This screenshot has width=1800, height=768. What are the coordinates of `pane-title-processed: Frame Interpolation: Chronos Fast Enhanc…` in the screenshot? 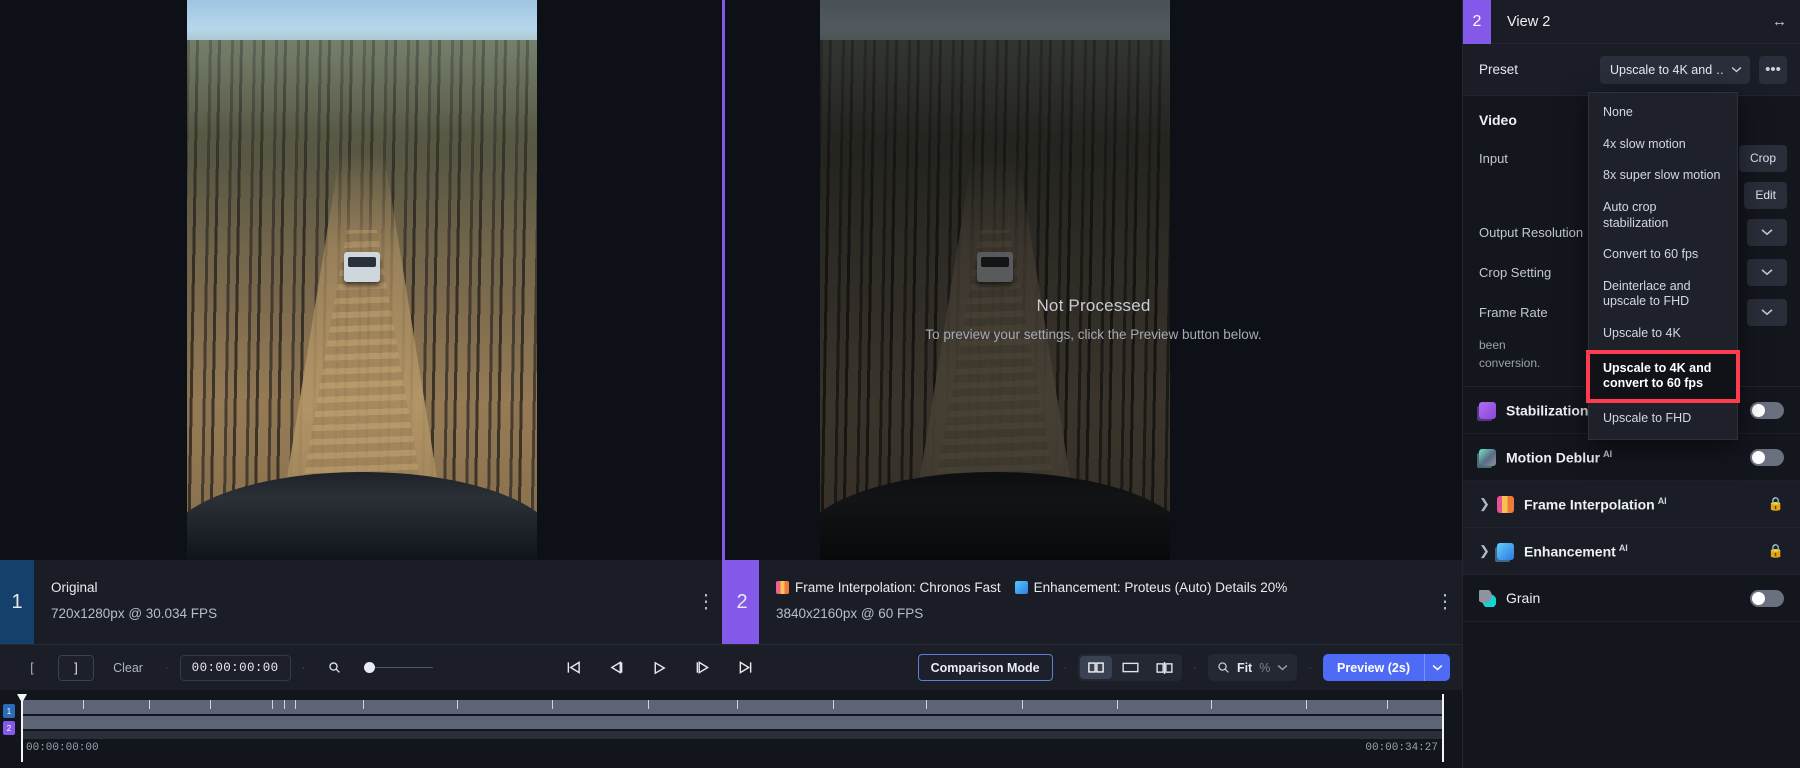 It's located at (1102, 587).